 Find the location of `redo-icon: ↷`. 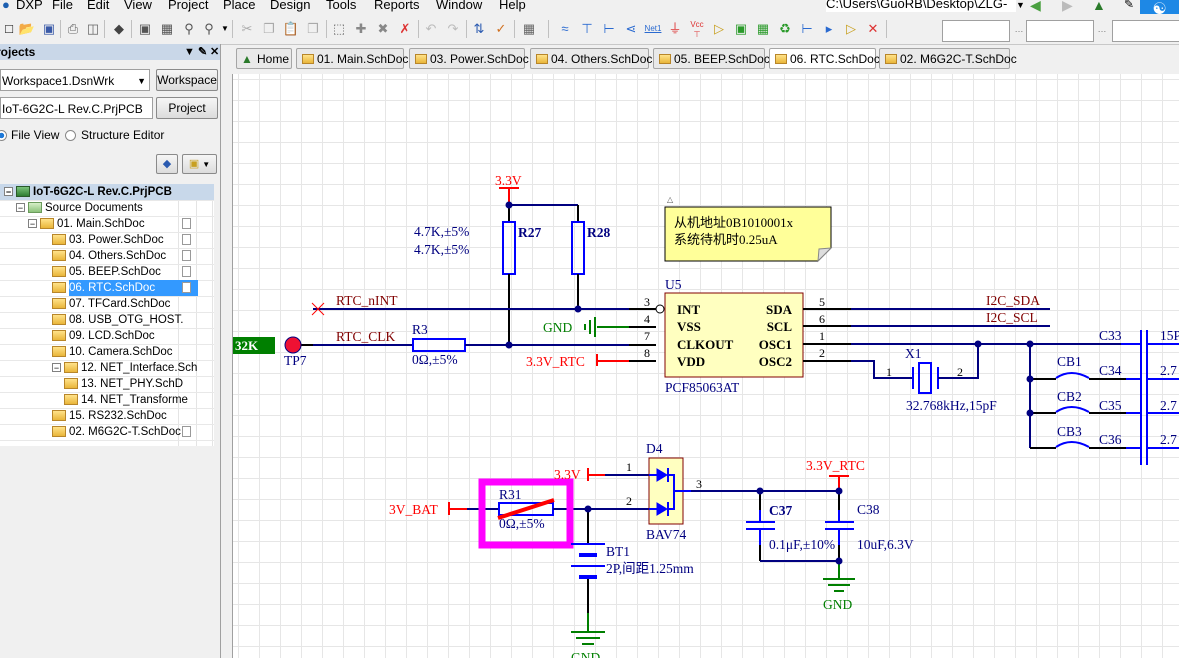

redo-icon: ↷ is located at coordinates (453, 29).